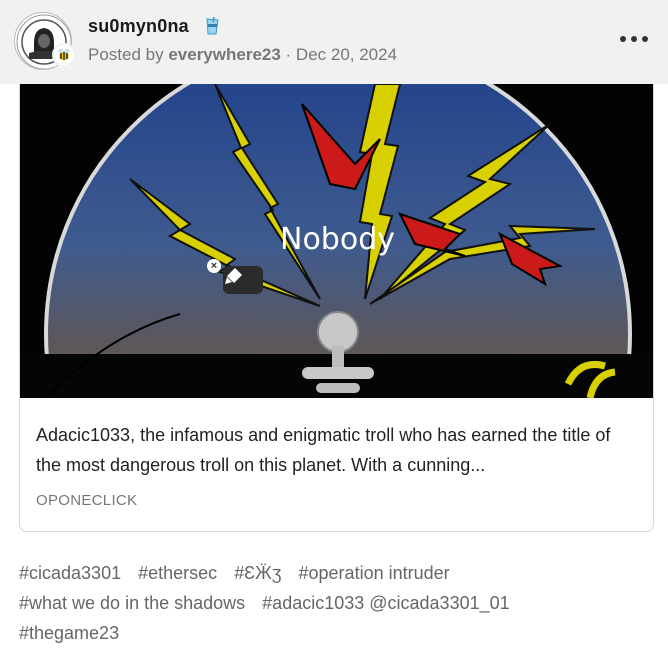  Describe the element at coordinates (138, 26) in the screenshot. I see `post-username: su0myn0na` at that location.